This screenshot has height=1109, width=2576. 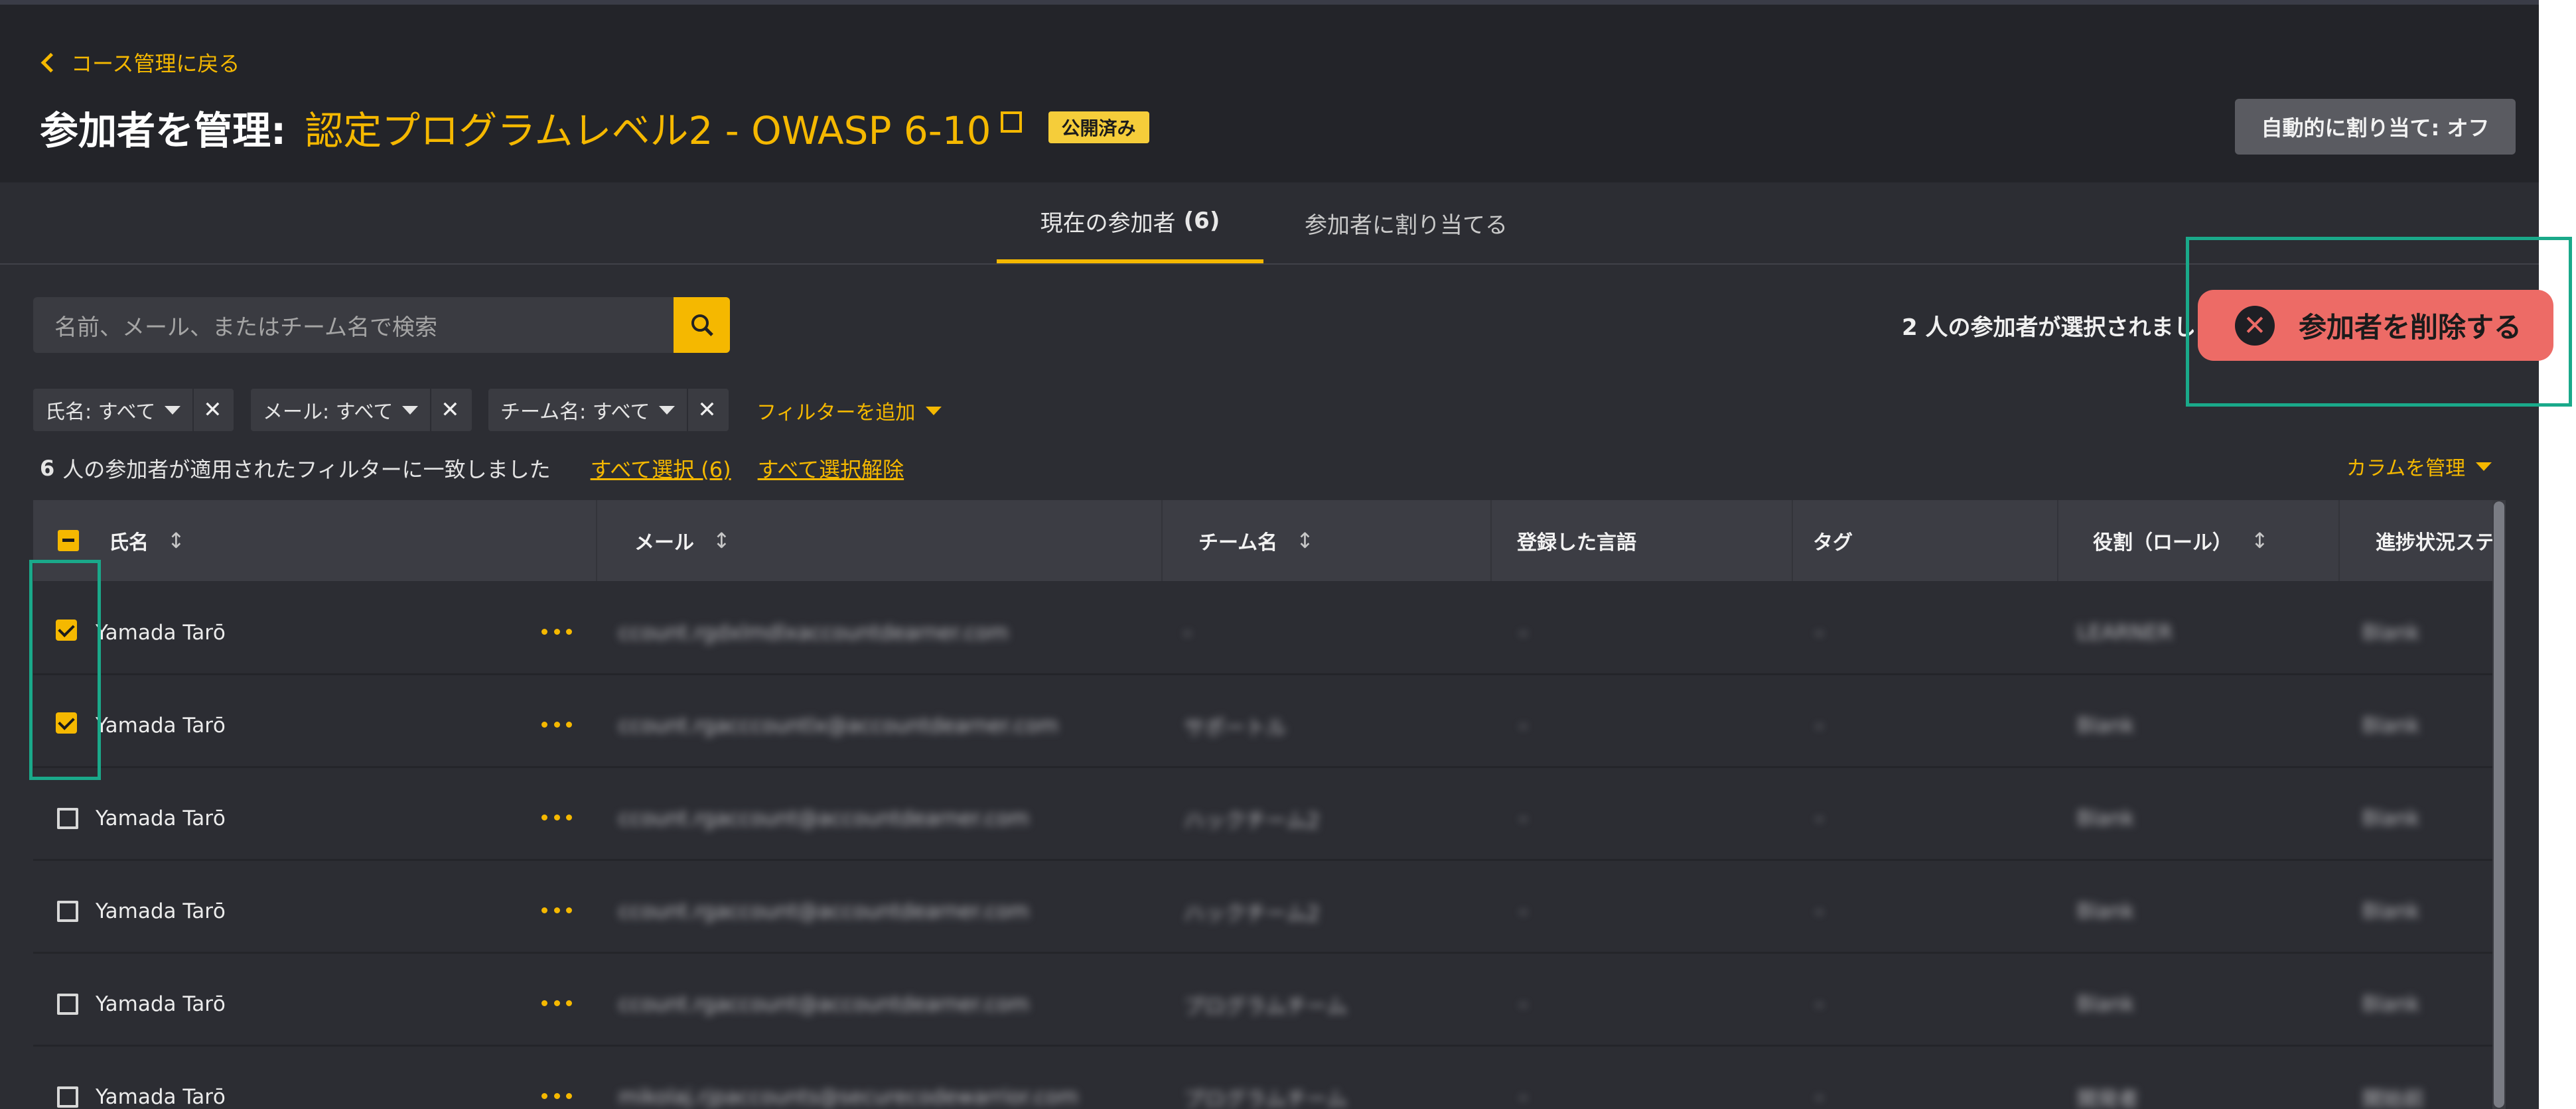 What do you see at coordinates (2558, 554) in the screenshot?
I see `window-edge` at bounding box center [2558, 554].